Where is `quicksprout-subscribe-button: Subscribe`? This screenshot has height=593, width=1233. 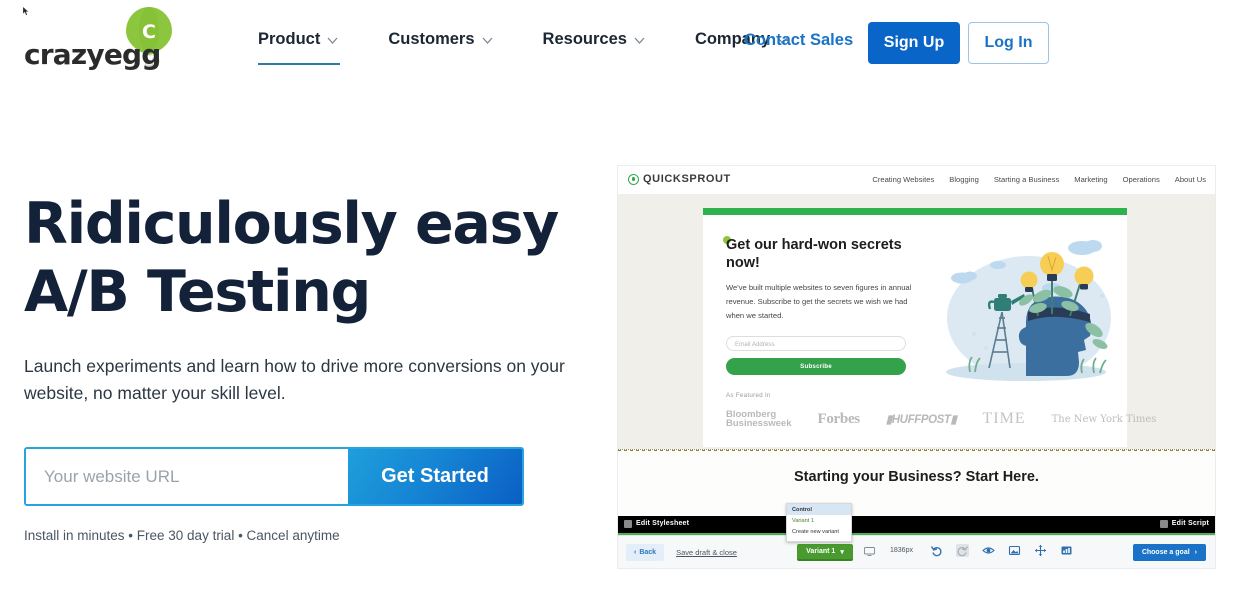
quicksprout-subscribe-button: Subscribe is located at coordinates (816, 366).